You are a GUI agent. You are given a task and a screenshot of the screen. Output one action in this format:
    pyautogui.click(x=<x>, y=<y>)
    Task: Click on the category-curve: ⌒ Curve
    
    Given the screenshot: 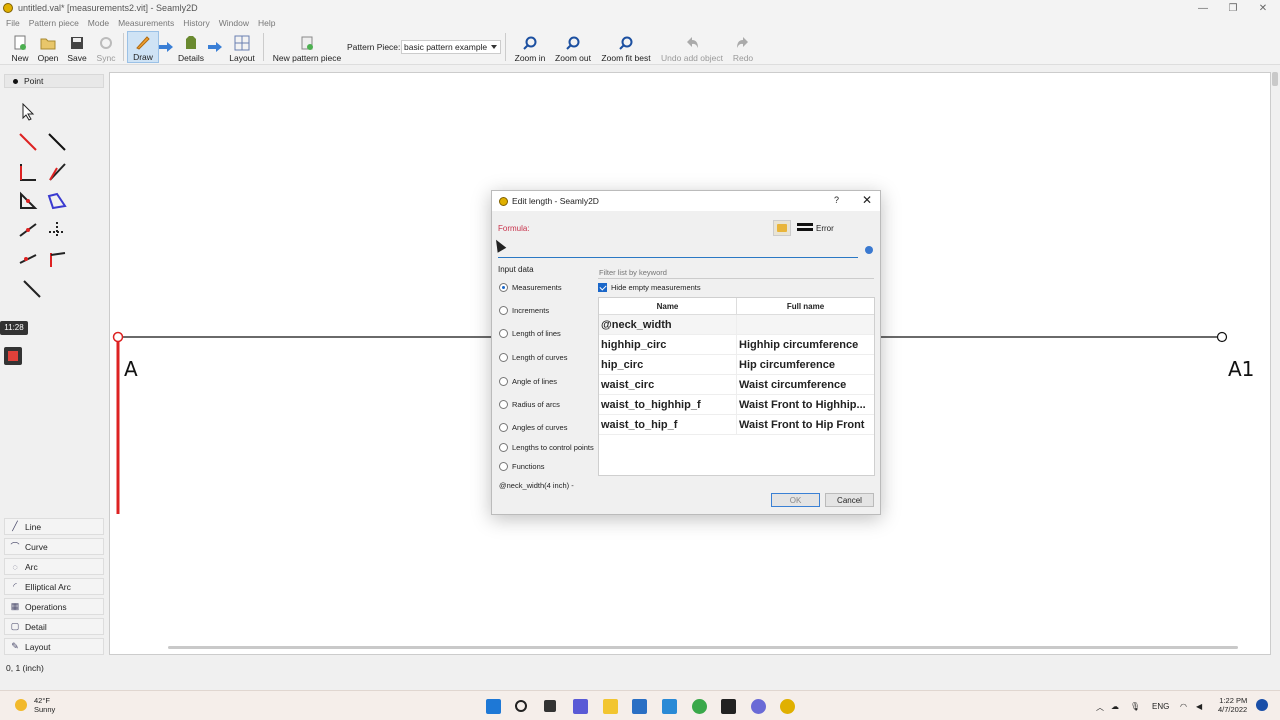 What is the action you would take?
    pyautogui.click(x=54, y=546)
    